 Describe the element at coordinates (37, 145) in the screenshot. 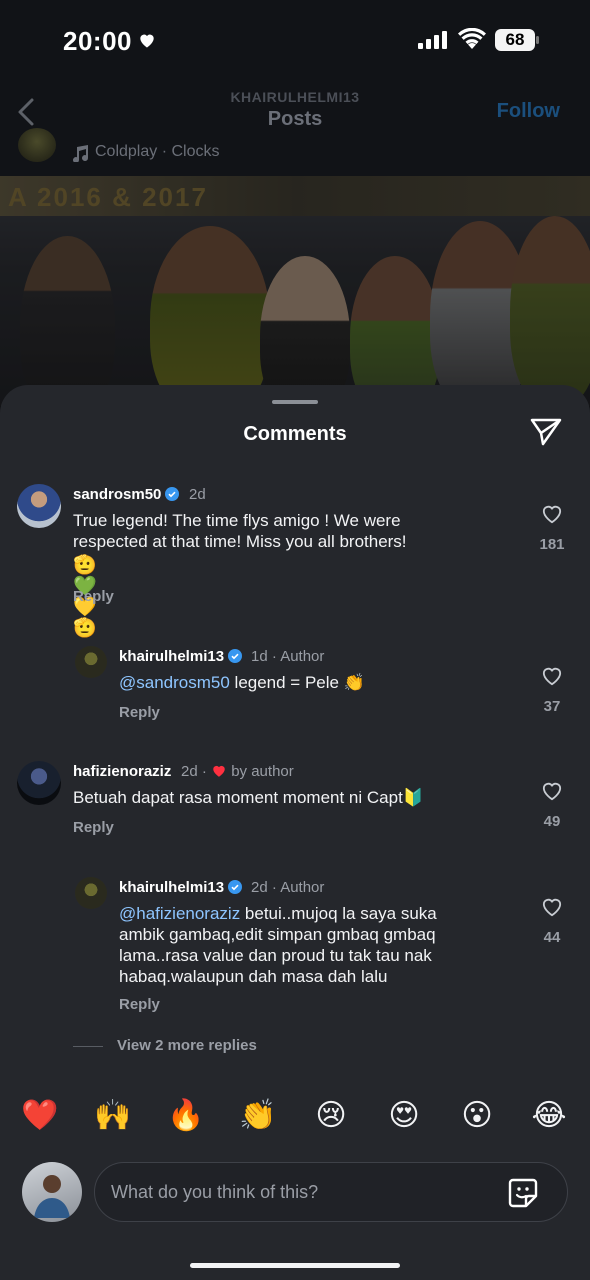

I see `post-author-avatar` at that location.